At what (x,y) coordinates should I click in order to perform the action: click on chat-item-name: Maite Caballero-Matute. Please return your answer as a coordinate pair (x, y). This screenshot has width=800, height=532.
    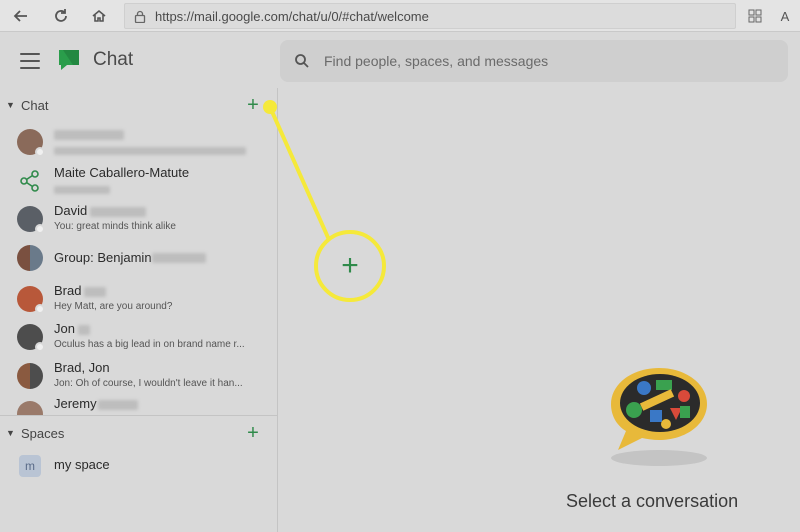
    Looking at the image, I should click on (122, 172).